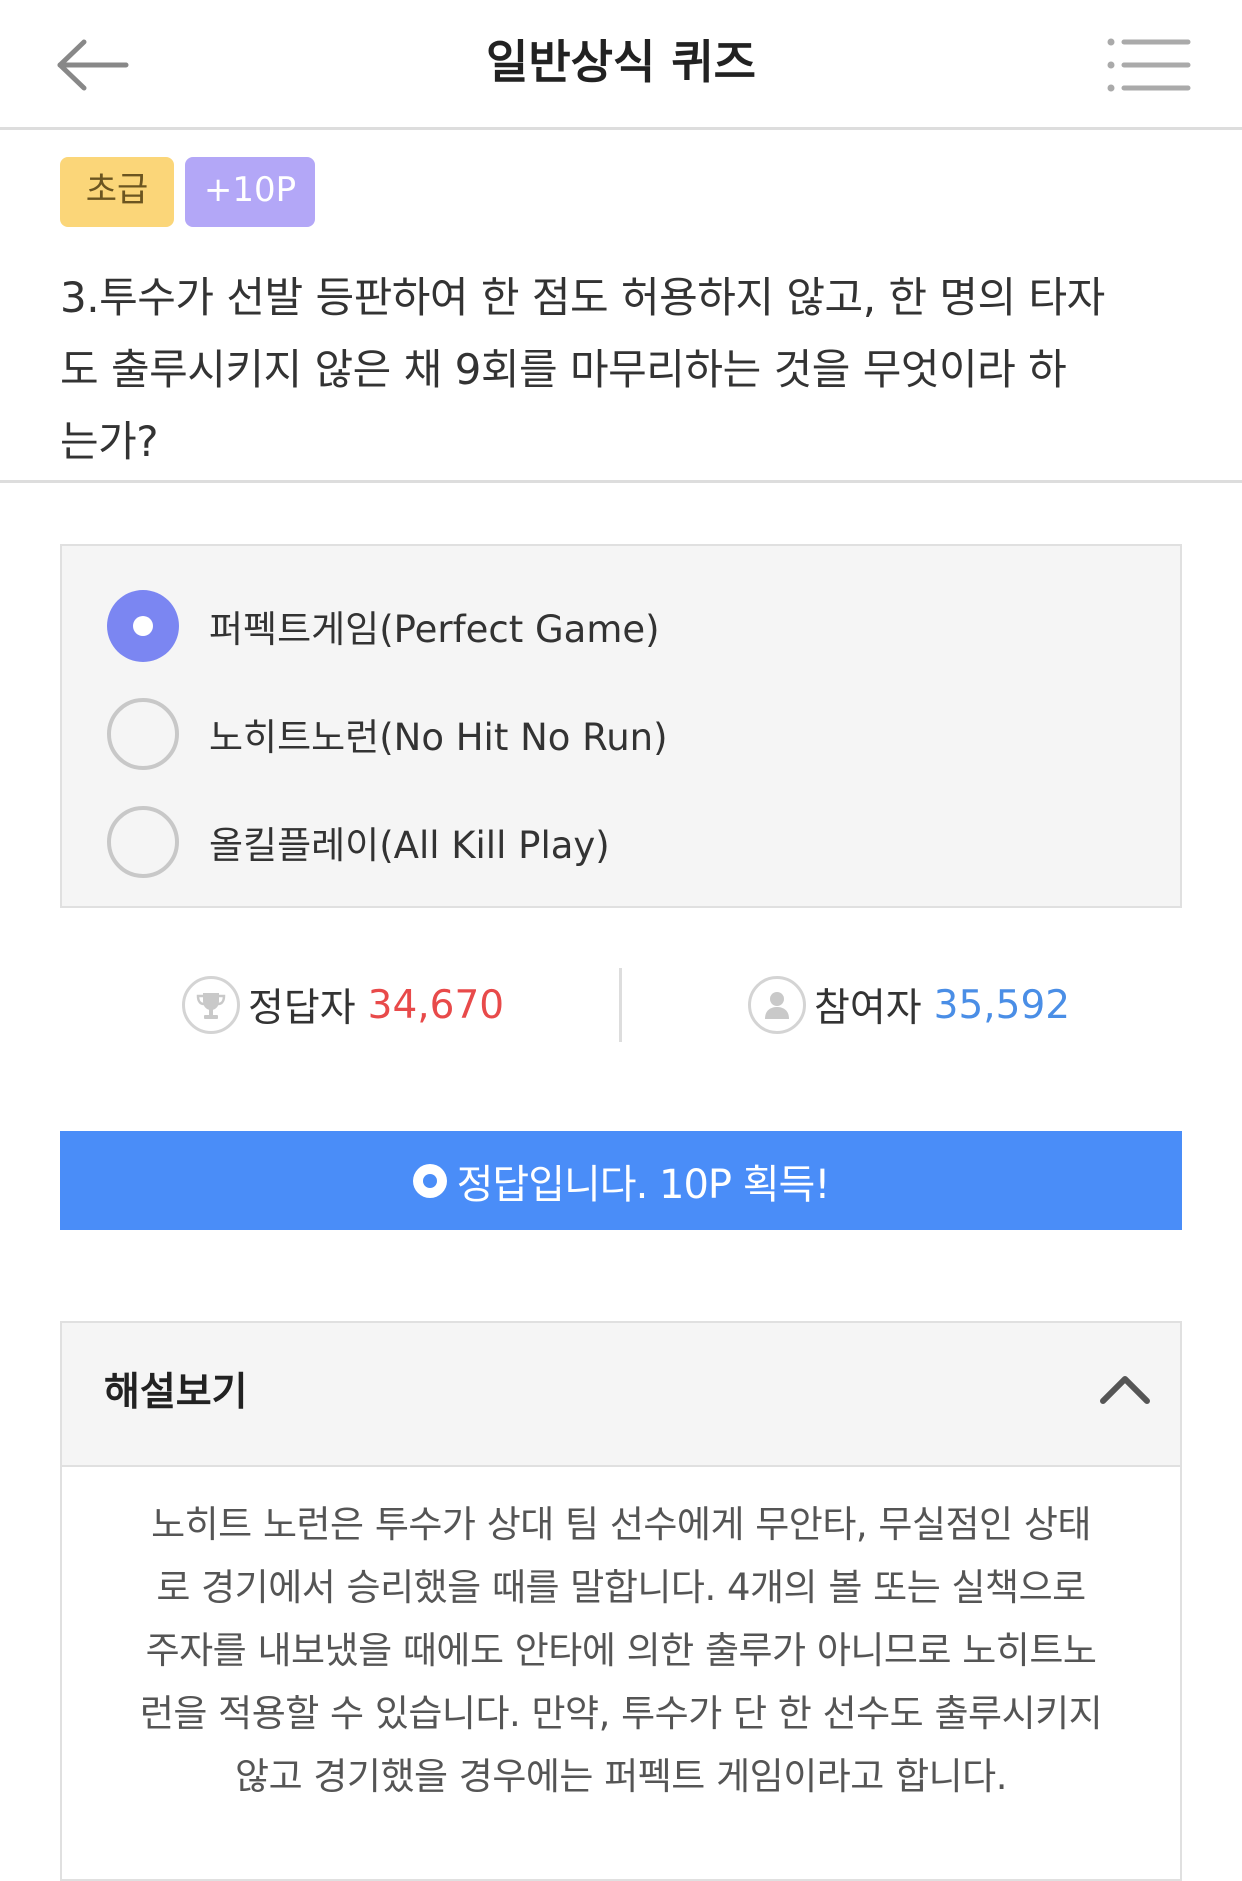  What do you see at coordinates (643, 1184) in the screenshot?
I see `result-text: 정답입니다. 10P 획득!` at bounding box center [643, 1184].